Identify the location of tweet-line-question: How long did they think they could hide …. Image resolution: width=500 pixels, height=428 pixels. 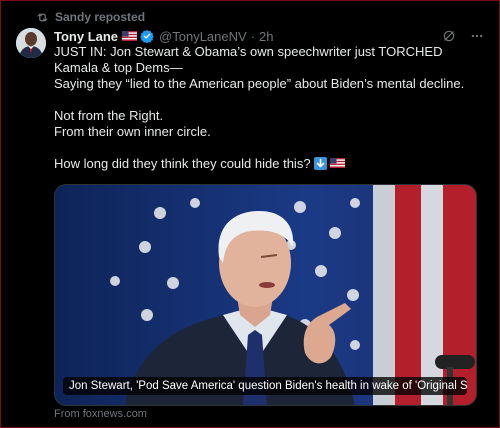
(269, 164).